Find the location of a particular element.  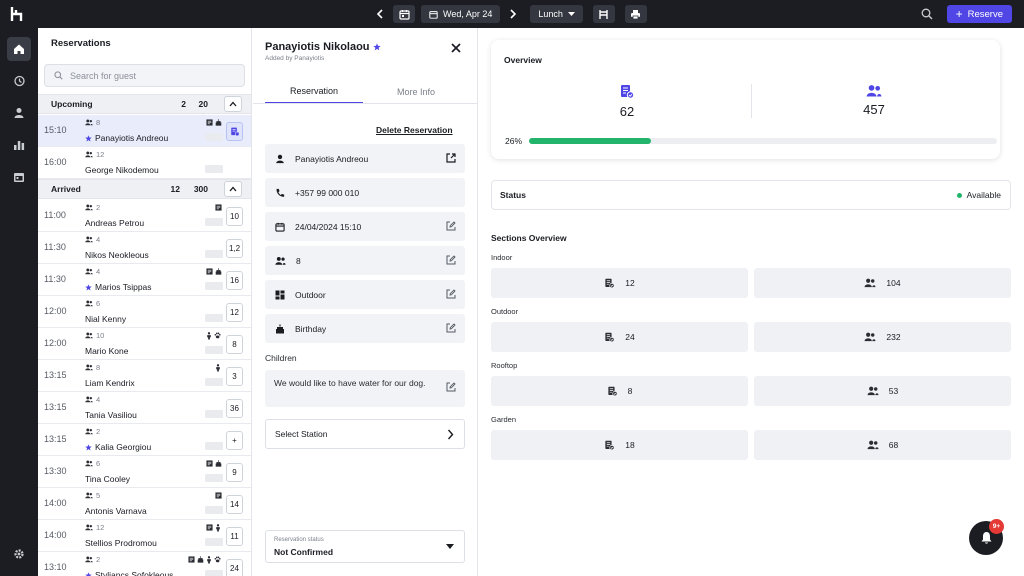

reservation-row: 12:00 10 Mario Kone 8 is located at coordinates (144, 344).